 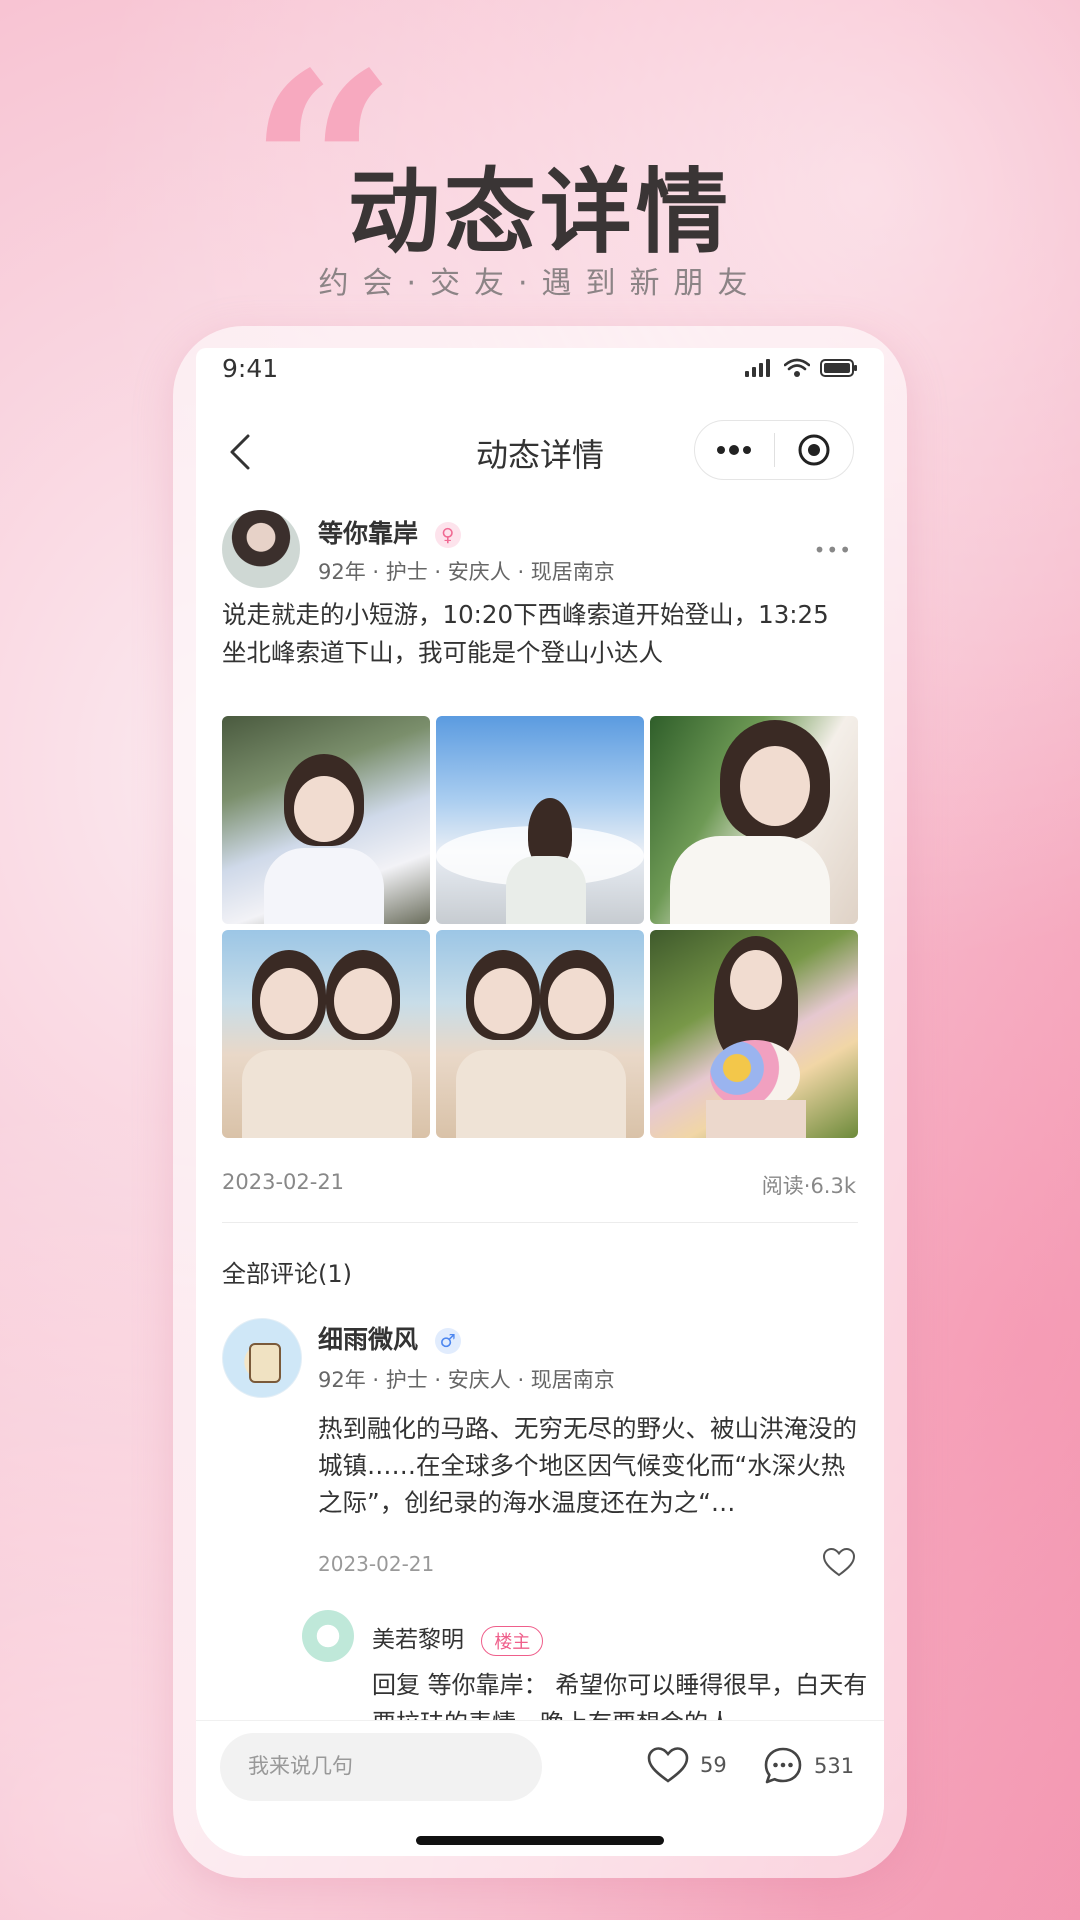 I want to click on photo-grid, so click(x=540, y=930).